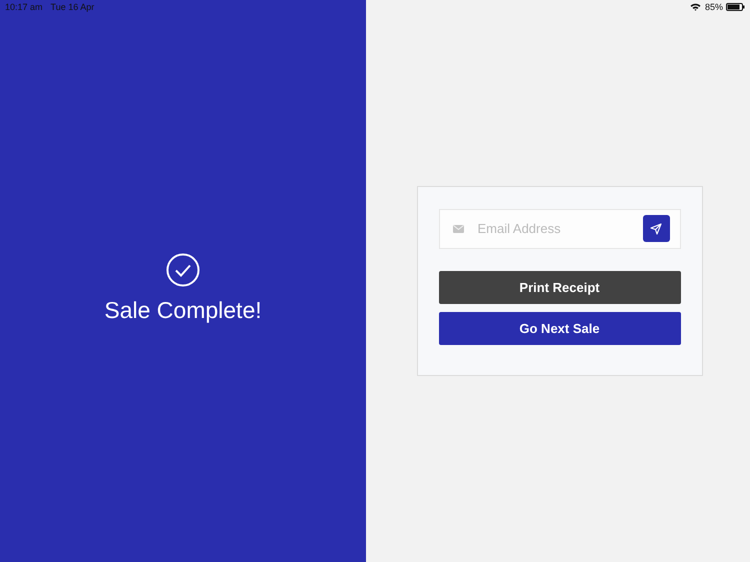 The image size is (750, 562). Describe the element at coordinates (183, 310) in the screenshot. I see `sale-complete-title: Sale Complete!` at that location.